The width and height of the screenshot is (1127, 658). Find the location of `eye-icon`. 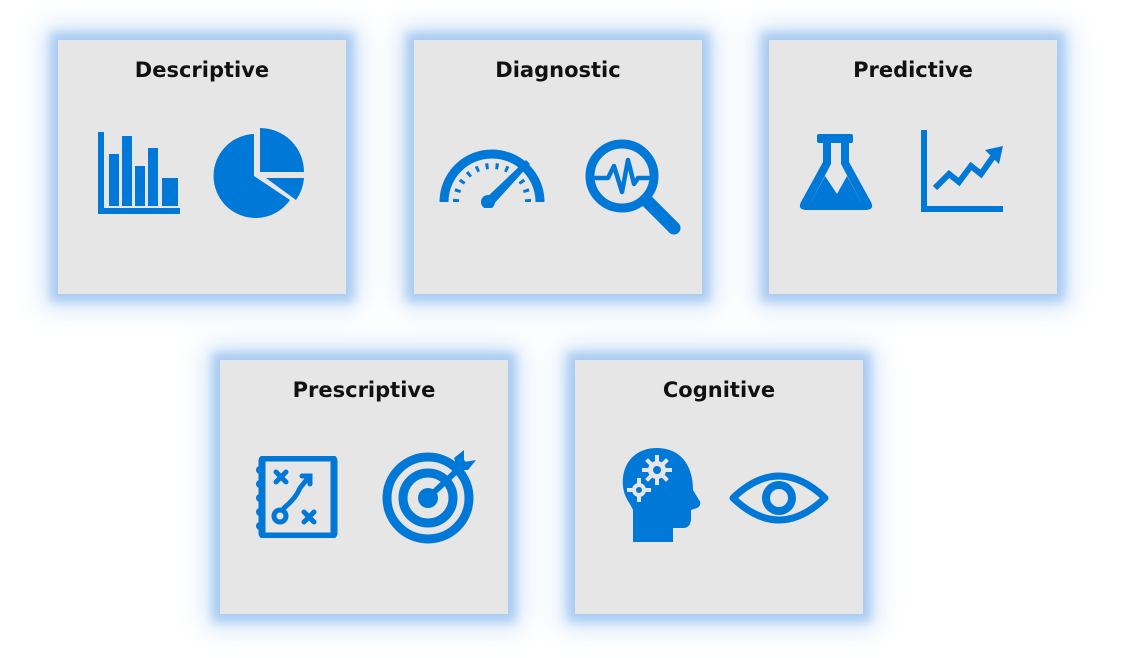

eye-icon is located at coordinates (779, 498).